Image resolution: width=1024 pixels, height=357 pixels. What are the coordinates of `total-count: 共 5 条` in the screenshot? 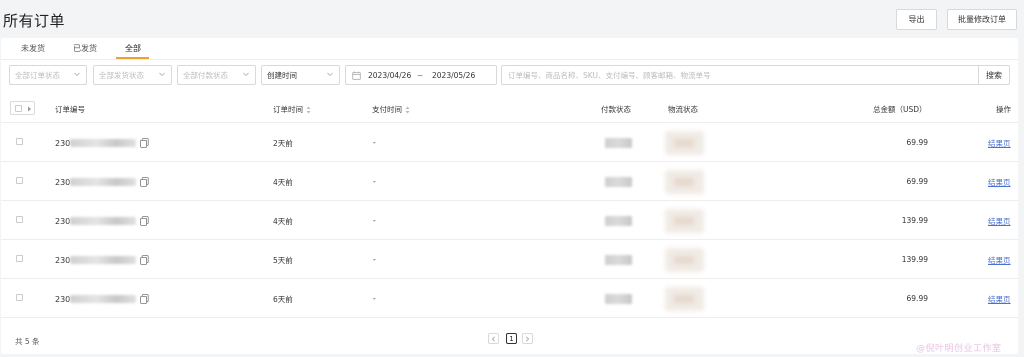 It's located at (27, 341).